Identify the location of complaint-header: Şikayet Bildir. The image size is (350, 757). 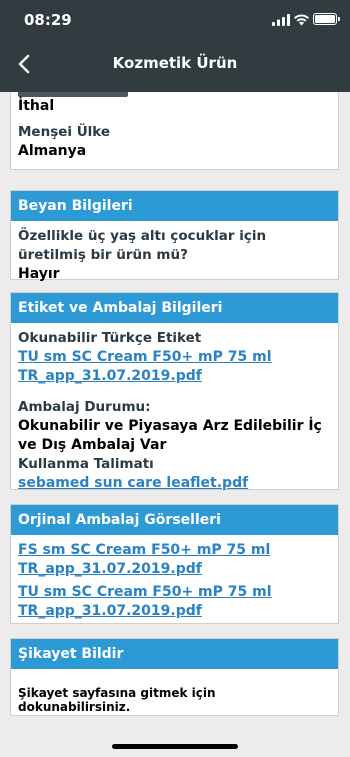
(174, 654).